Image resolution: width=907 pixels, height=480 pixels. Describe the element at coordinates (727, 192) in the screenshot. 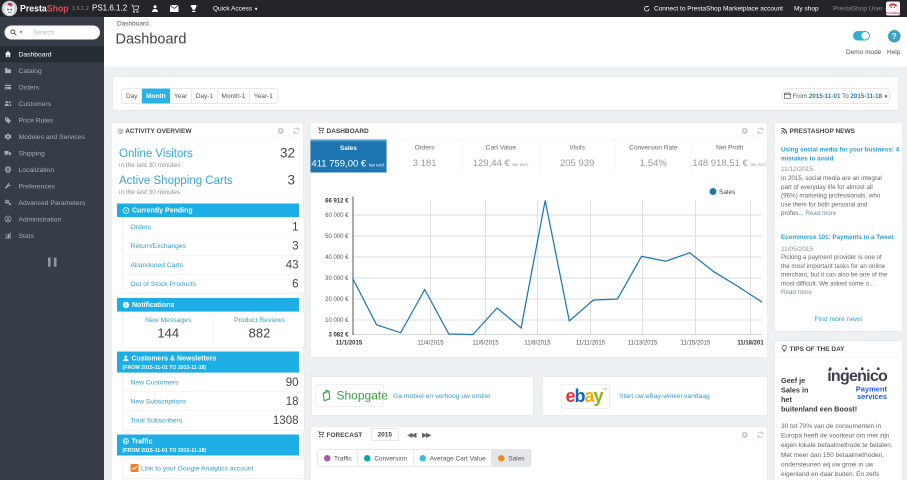

I see `svg-text: Sales` at that location.